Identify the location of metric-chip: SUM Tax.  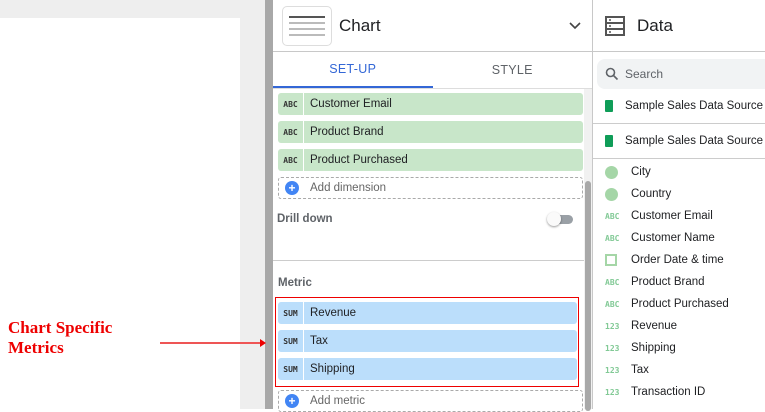
(427, 341).